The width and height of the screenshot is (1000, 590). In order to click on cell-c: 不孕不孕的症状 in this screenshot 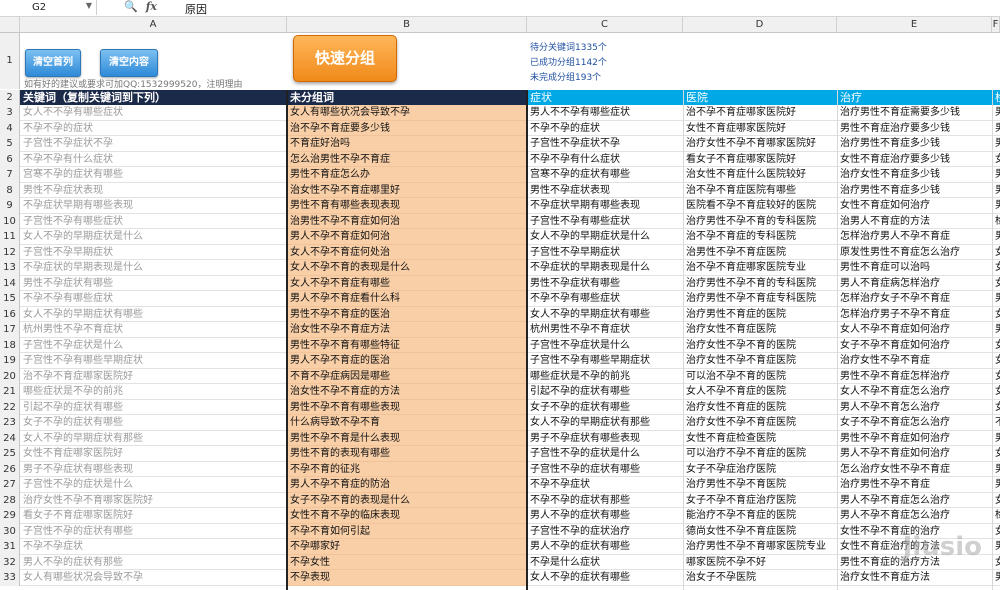, I will do `click(605, 128)`.